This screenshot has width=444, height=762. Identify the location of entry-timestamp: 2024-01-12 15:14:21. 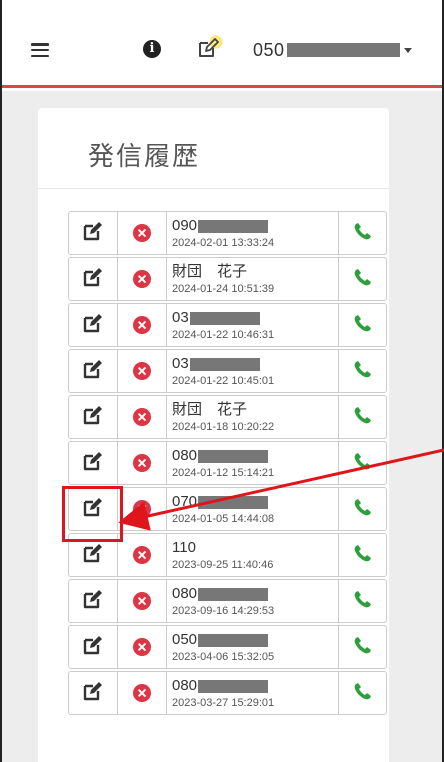
(223, 473).